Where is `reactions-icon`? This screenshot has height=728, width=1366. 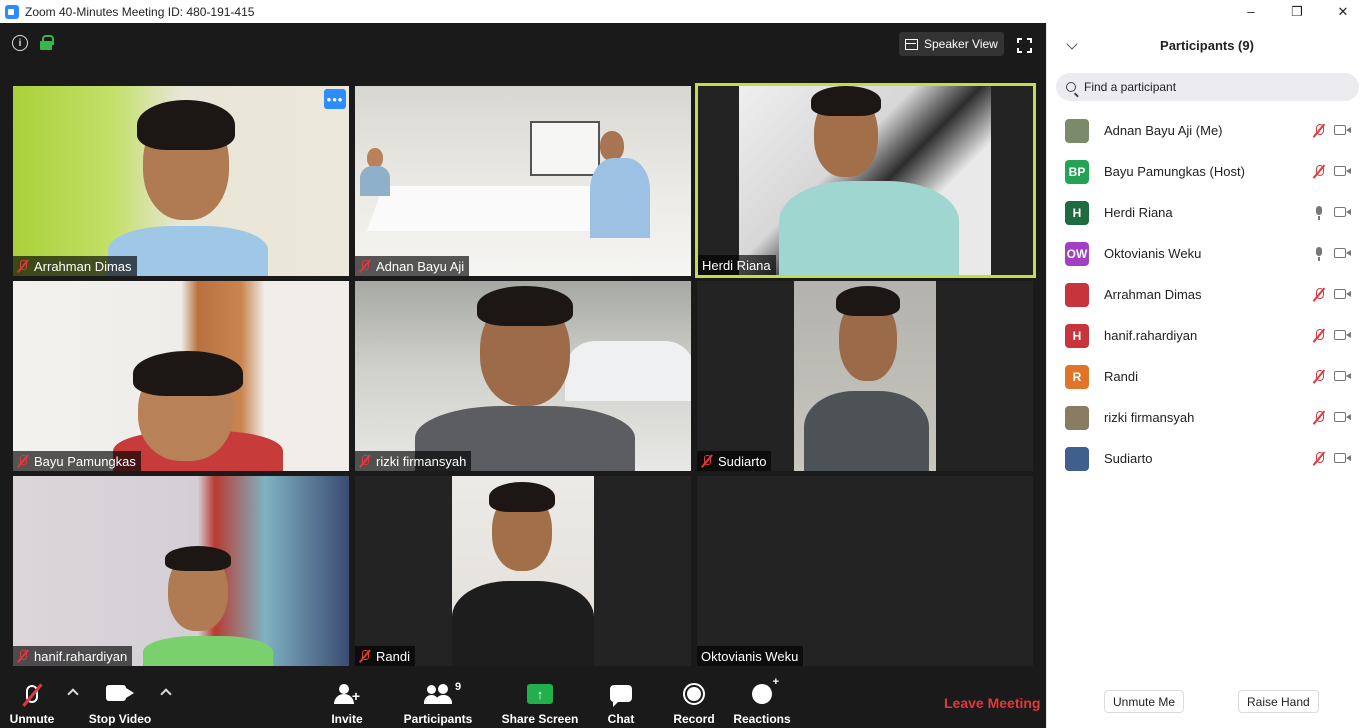 reactions-icon is located at coordinates (765, 690).